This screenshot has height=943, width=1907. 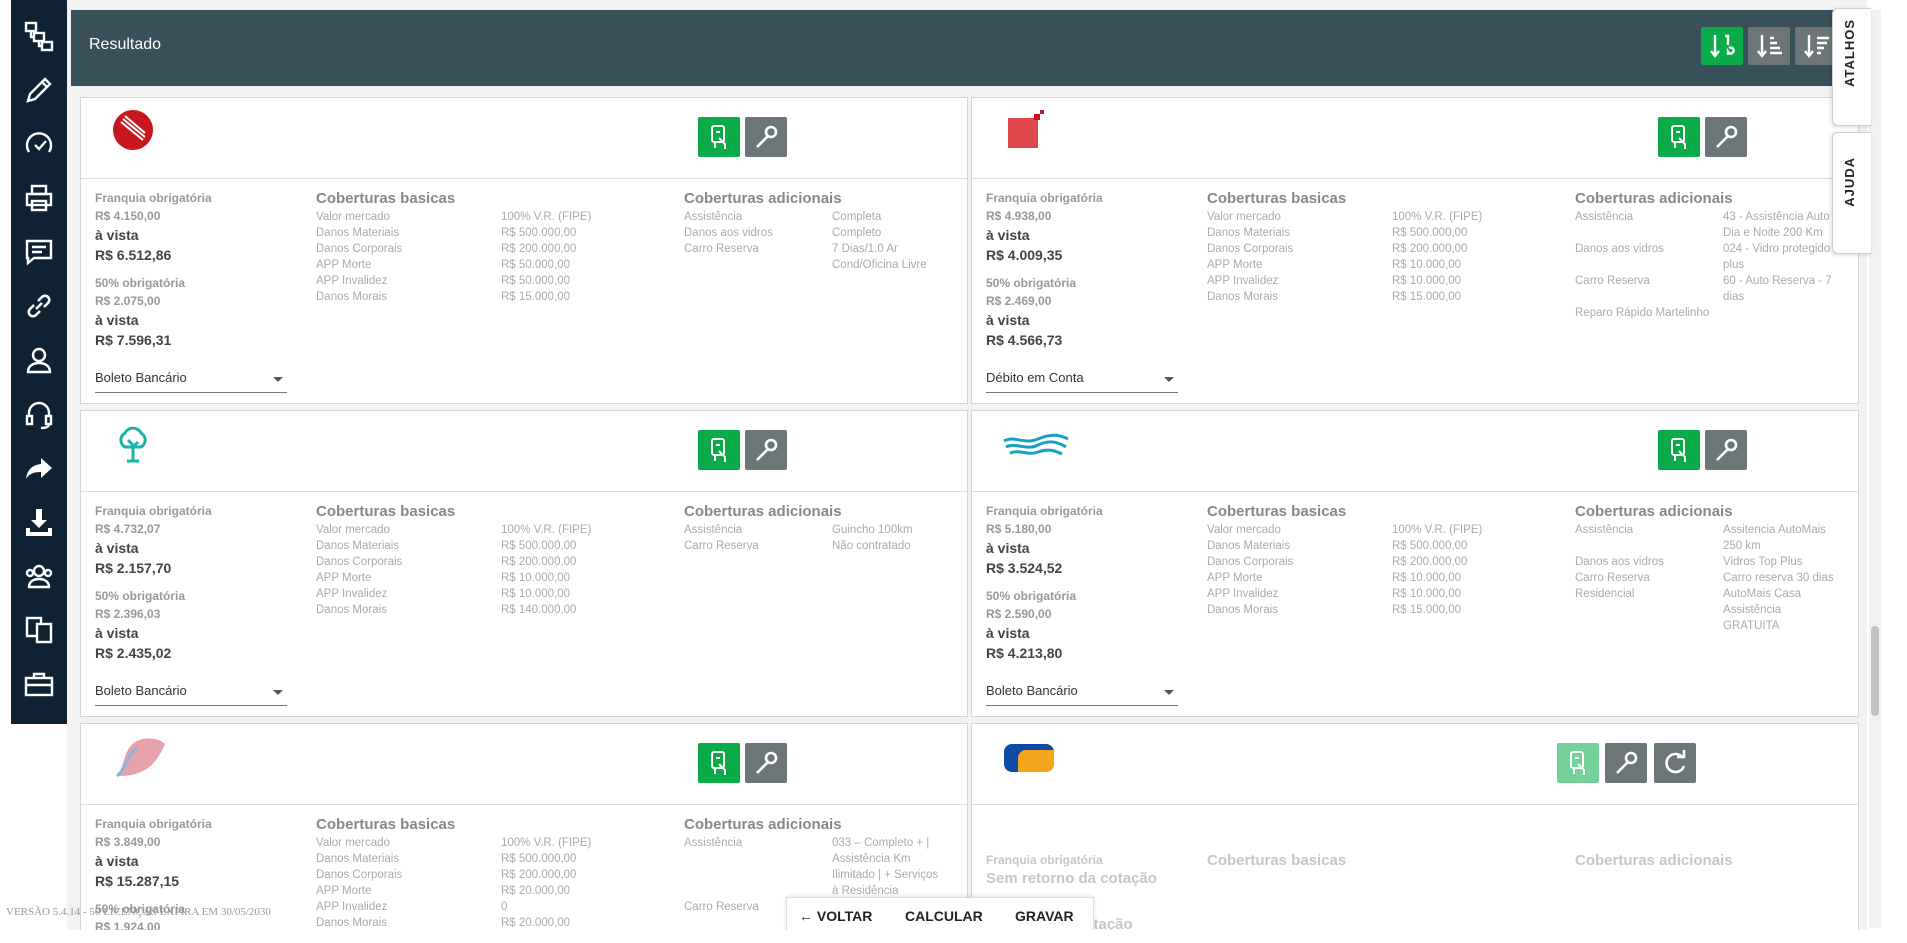 I want to click on sidebar-item-link, so click(x=39, y=306).